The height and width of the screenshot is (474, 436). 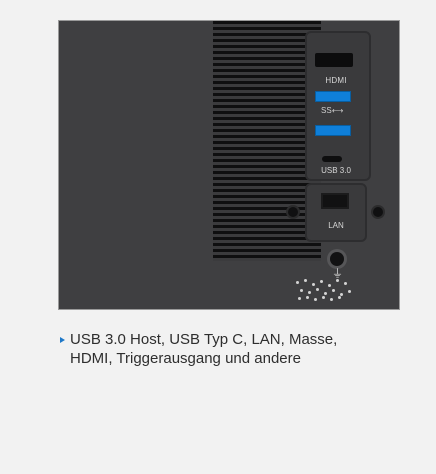 I want to click on usb-a-port-bottom, so click(x=333, y=130).